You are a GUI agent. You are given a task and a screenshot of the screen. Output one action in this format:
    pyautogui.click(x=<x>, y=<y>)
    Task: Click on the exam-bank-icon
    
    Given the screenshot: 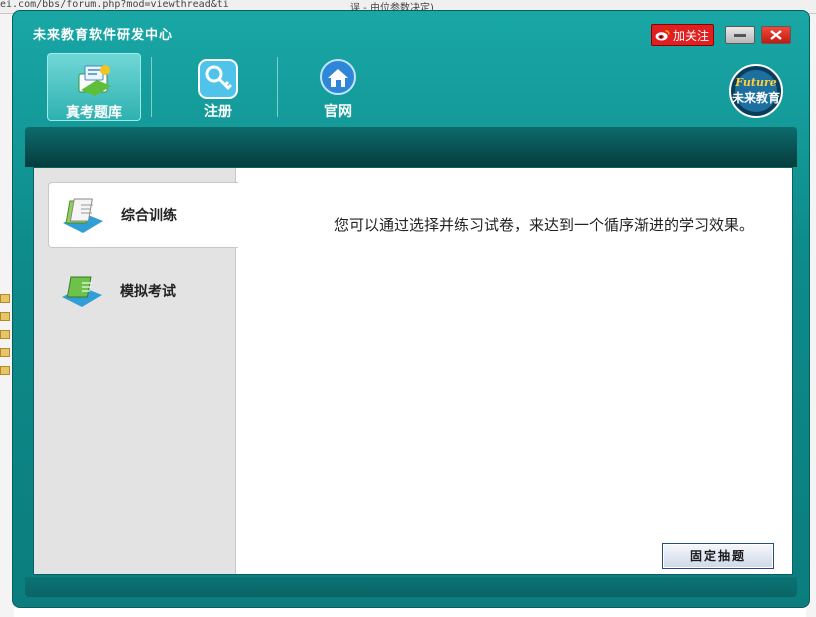 What is the action you would take?
    pyautogui.click(x=94, y=80)
    